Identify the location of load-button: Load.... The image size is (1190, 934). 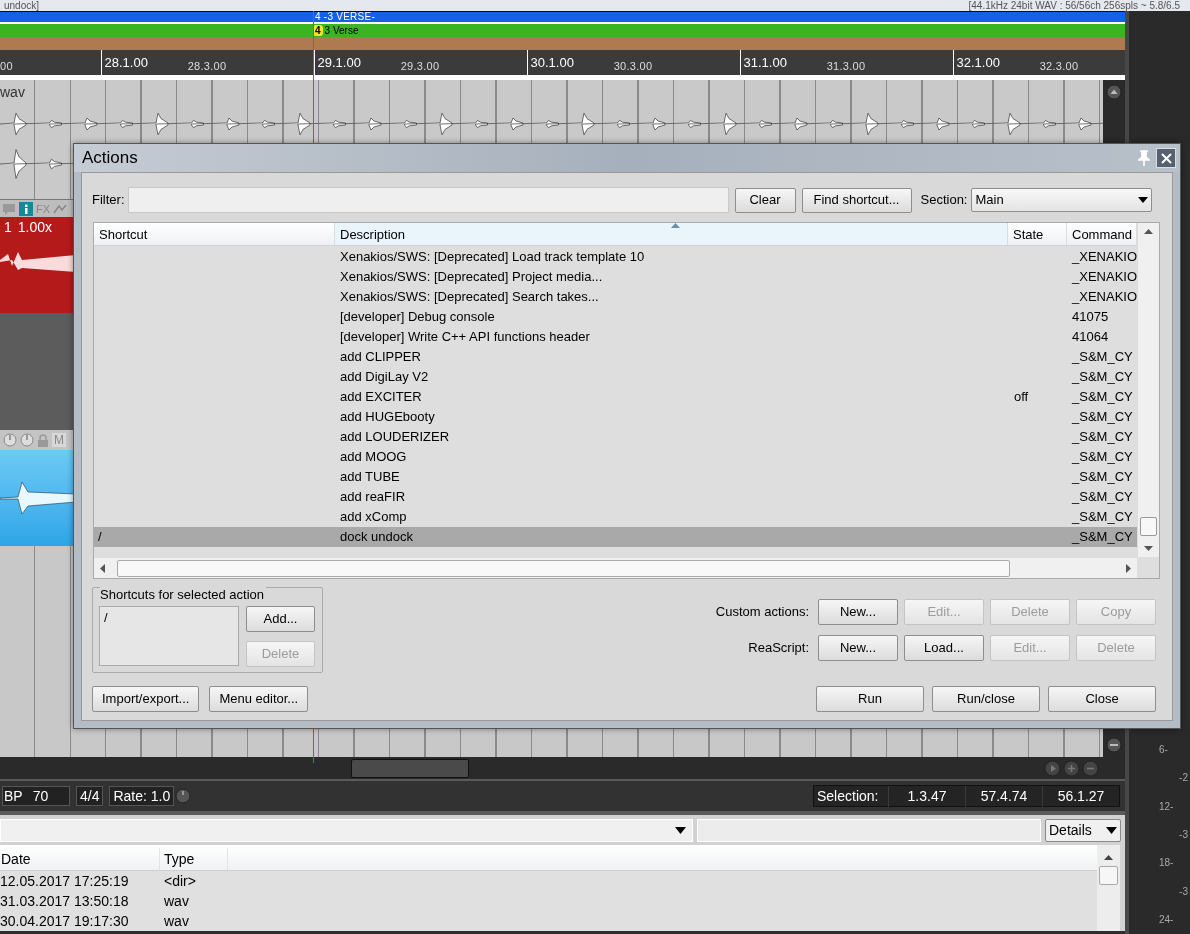
(944, 648).